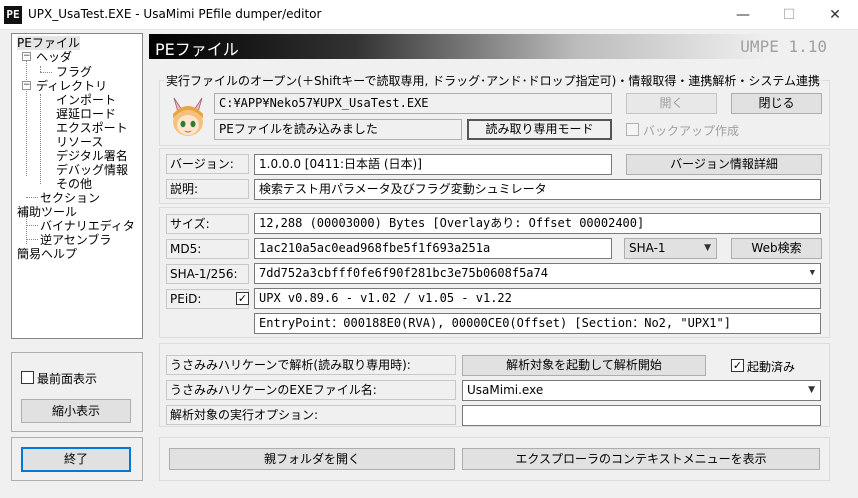 This screenshot has height=498, width=858. What do you see at coordinates (311, 390) in the screenshot?
I see `exe-name-label: うさみみハリケーンのEXEファイル名:` at bounding box center [311, 390].